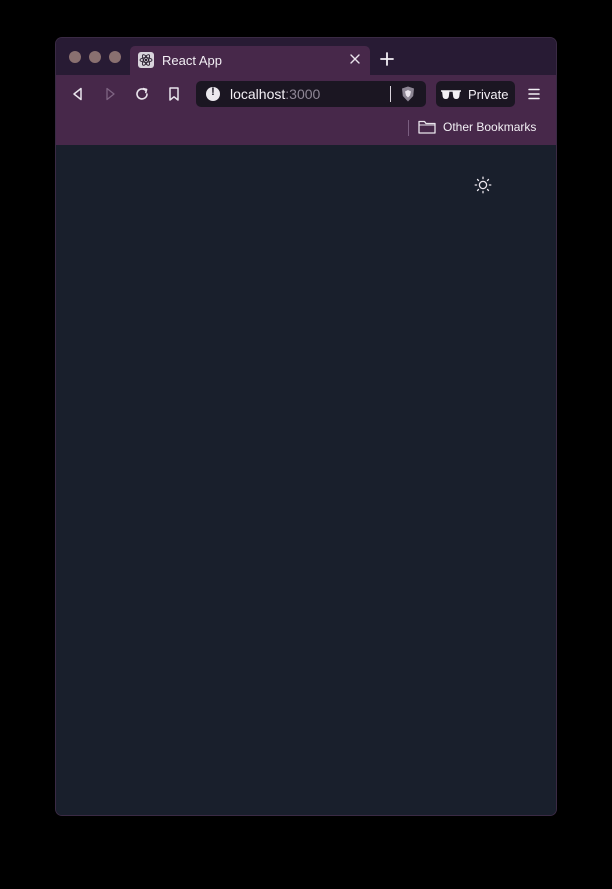 The image size is (612, 889). I want to click on bookmarks-divider, so click(408, 128).